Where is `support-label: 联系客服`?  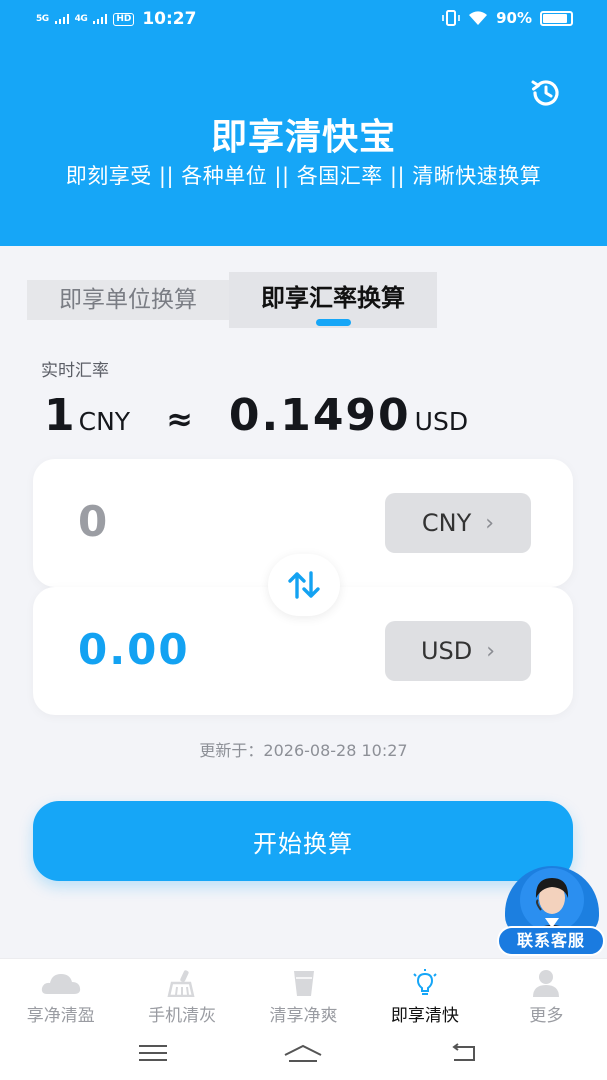
support-label: 联系客服 is located at coordinates (551, 941).